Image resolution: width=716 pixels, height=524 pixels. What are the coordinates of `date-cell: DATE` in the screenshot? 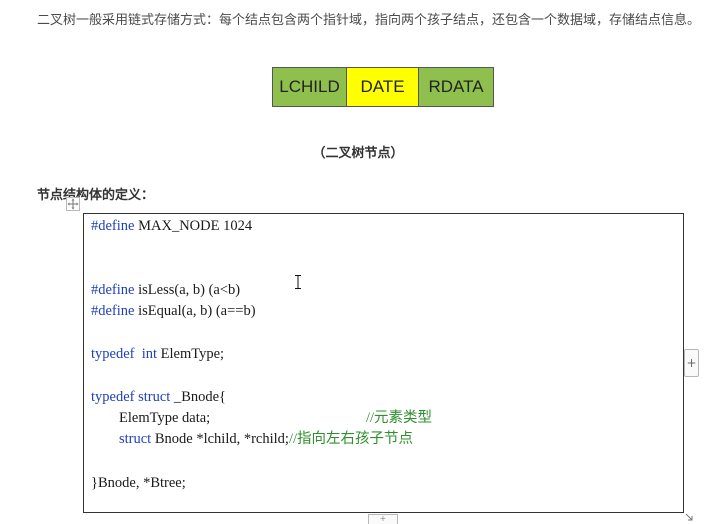 It's located at (383, 87).